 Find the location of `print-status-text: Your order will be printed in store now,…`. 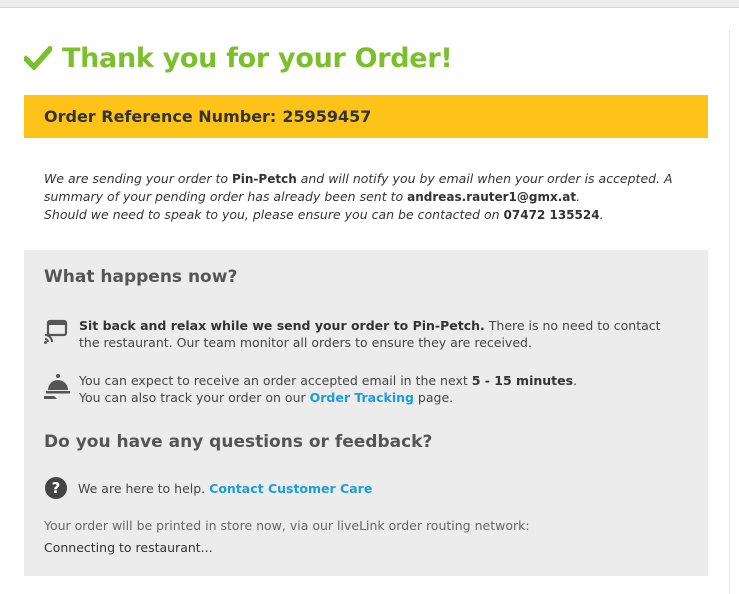

print-status-text: Your order will be printed in store now,… is located at coordinates (287, 525).